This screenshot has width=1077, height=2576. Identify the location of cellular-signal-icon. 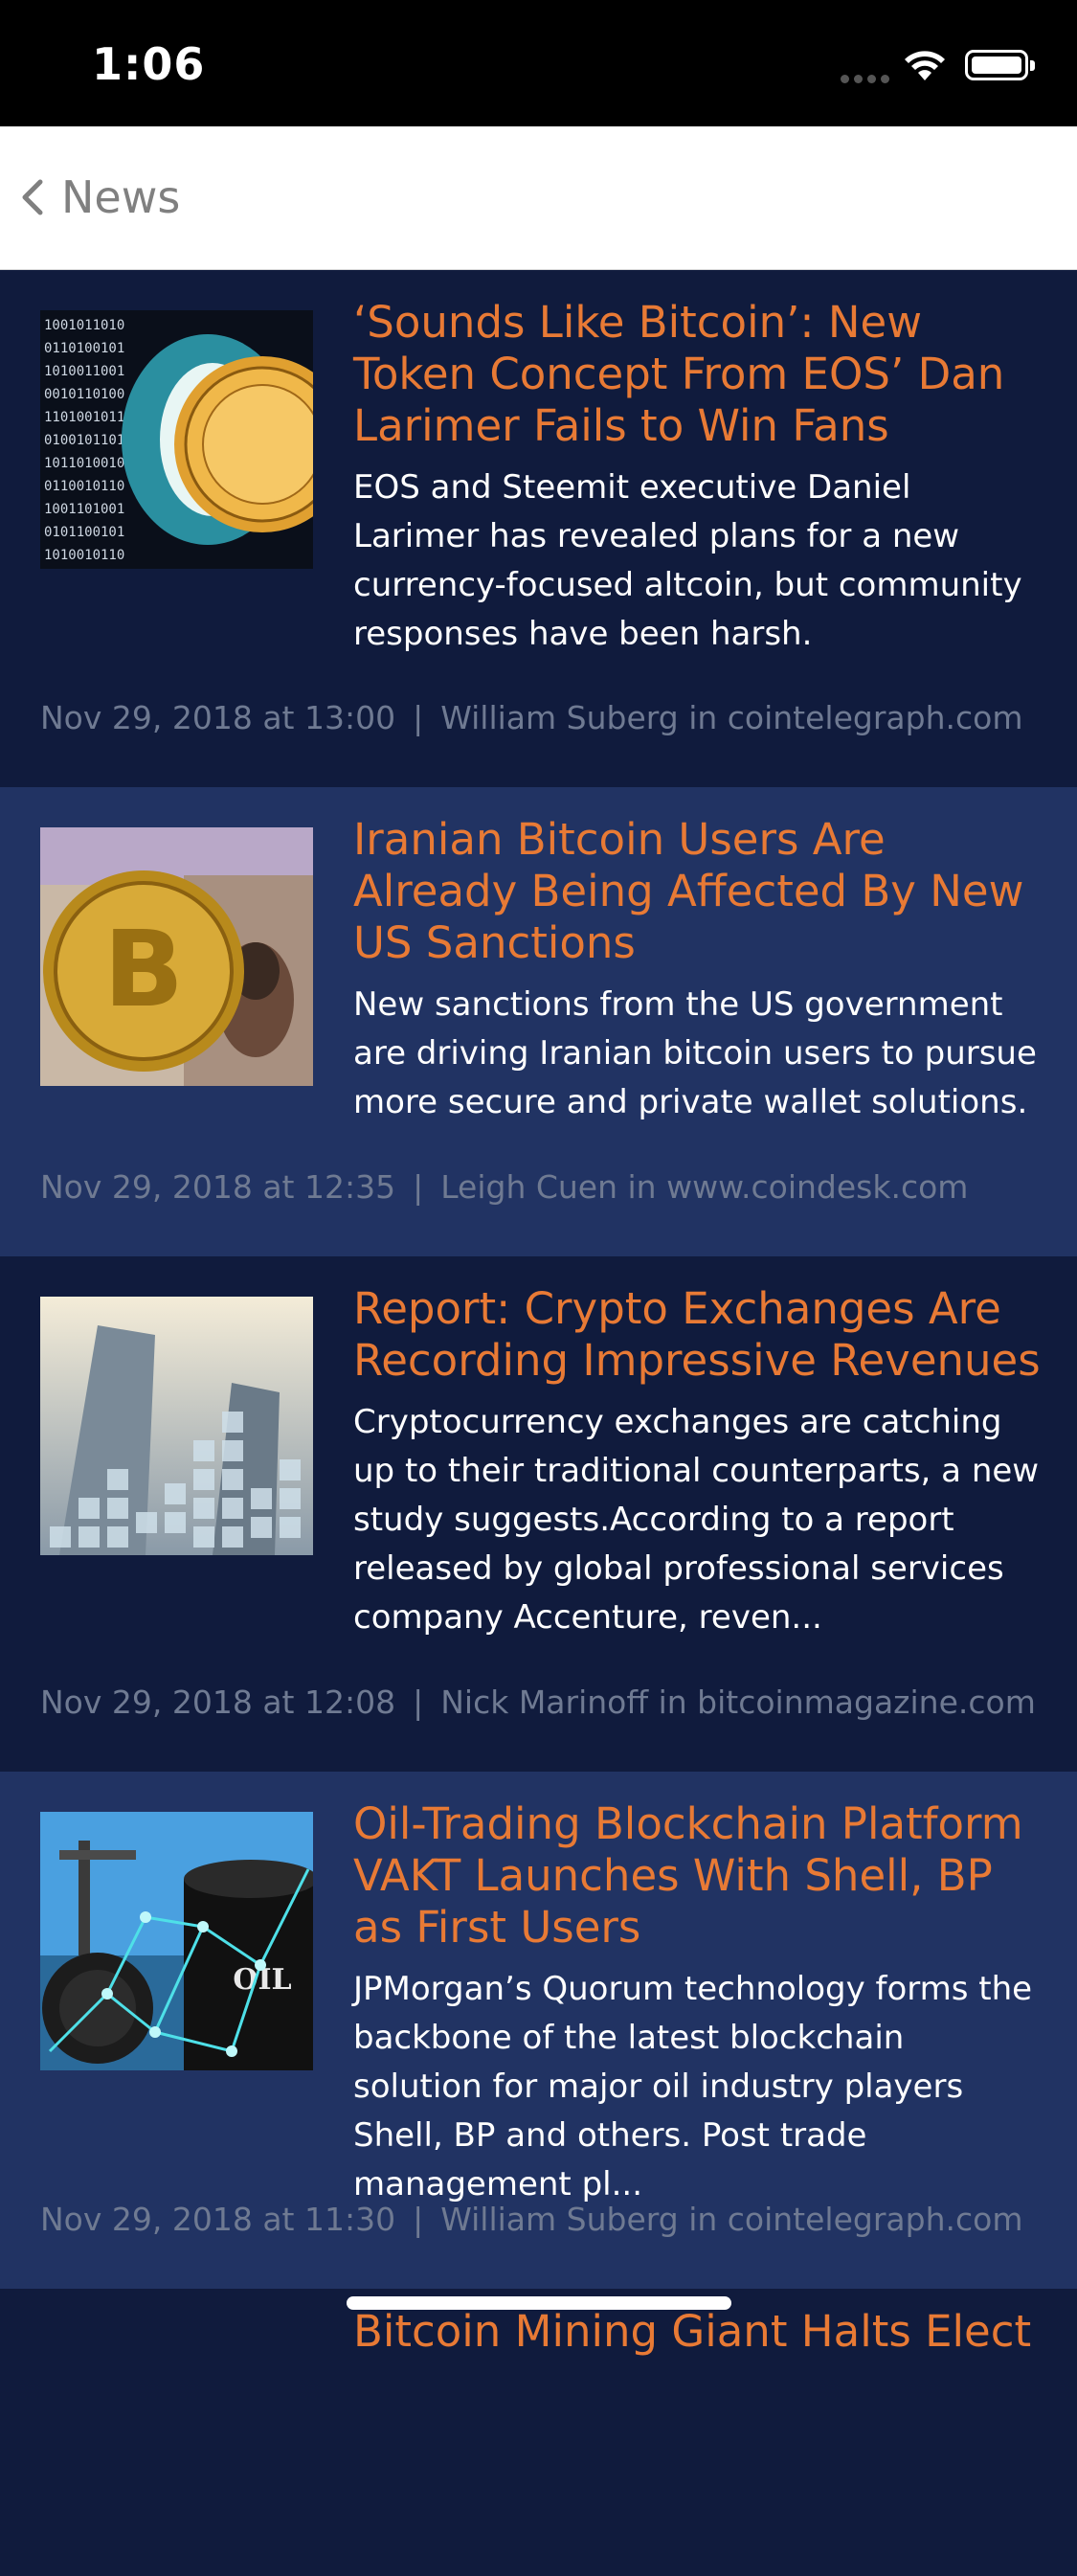
(867, 78).